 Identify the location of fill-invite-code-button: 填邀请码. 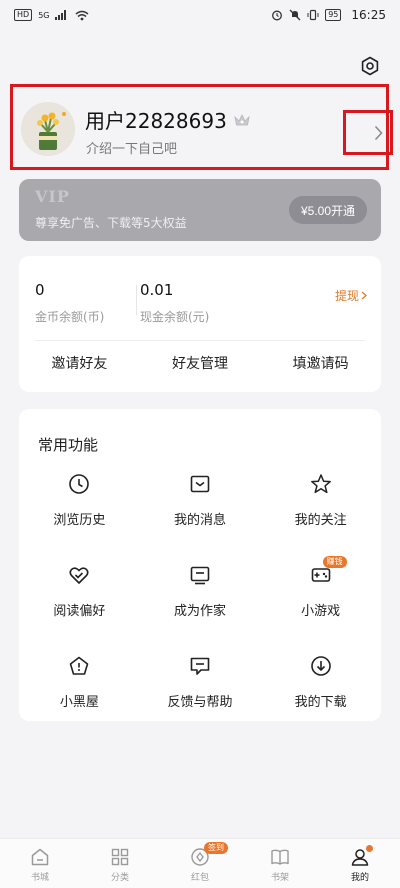
(321, 363).